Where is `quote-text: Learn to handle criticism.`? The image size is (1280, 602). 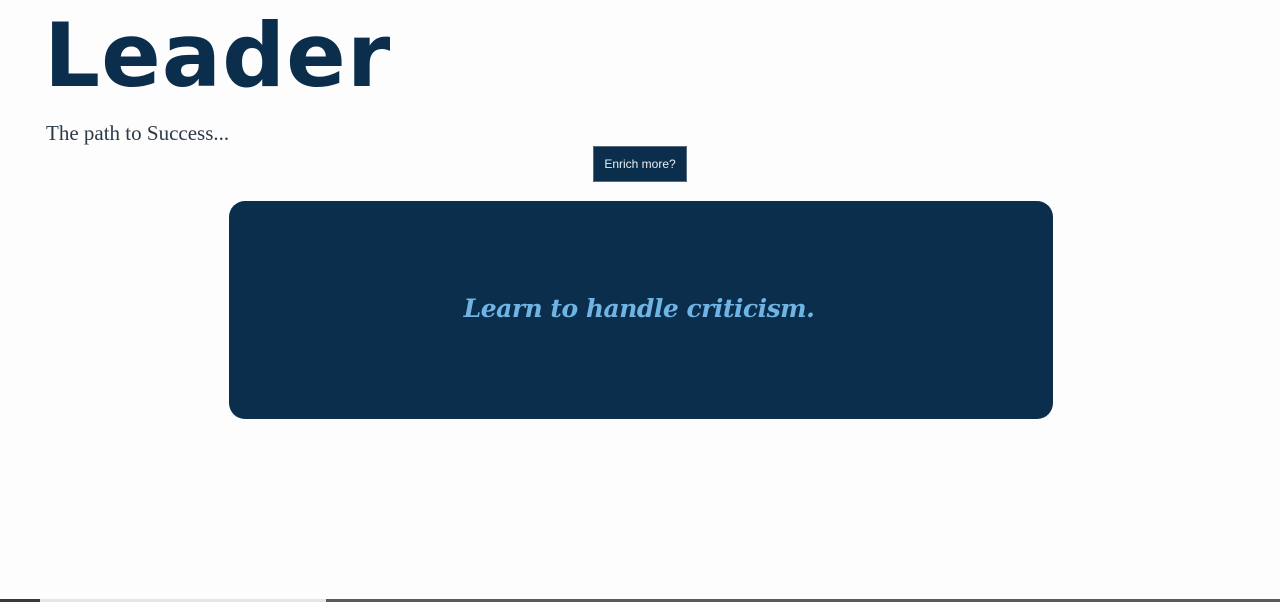 quote-text: Learn to handle criticism. is located at coordinates (639, 308).